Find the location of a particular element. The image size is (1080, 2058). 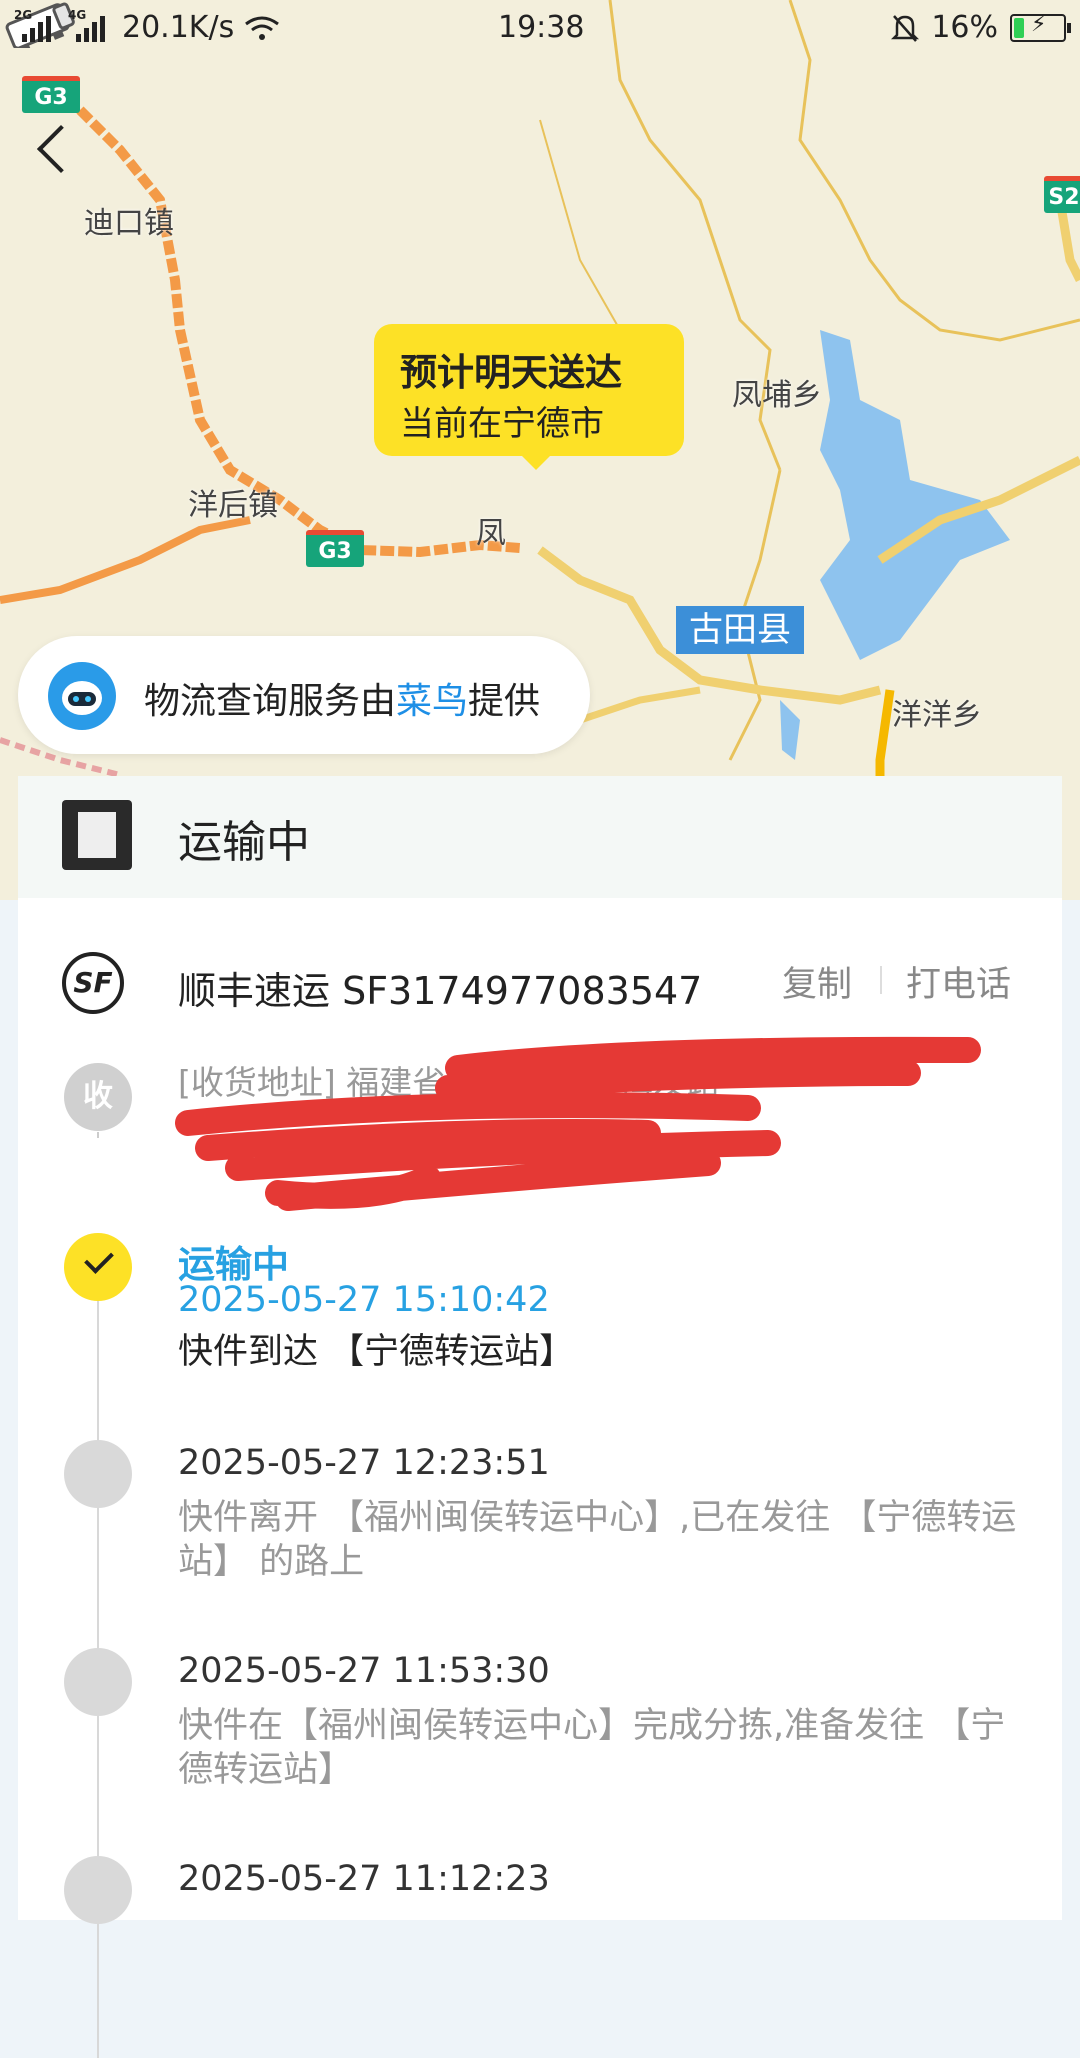

network-speed: 20.1K/s is located at coordinates (178, 27).